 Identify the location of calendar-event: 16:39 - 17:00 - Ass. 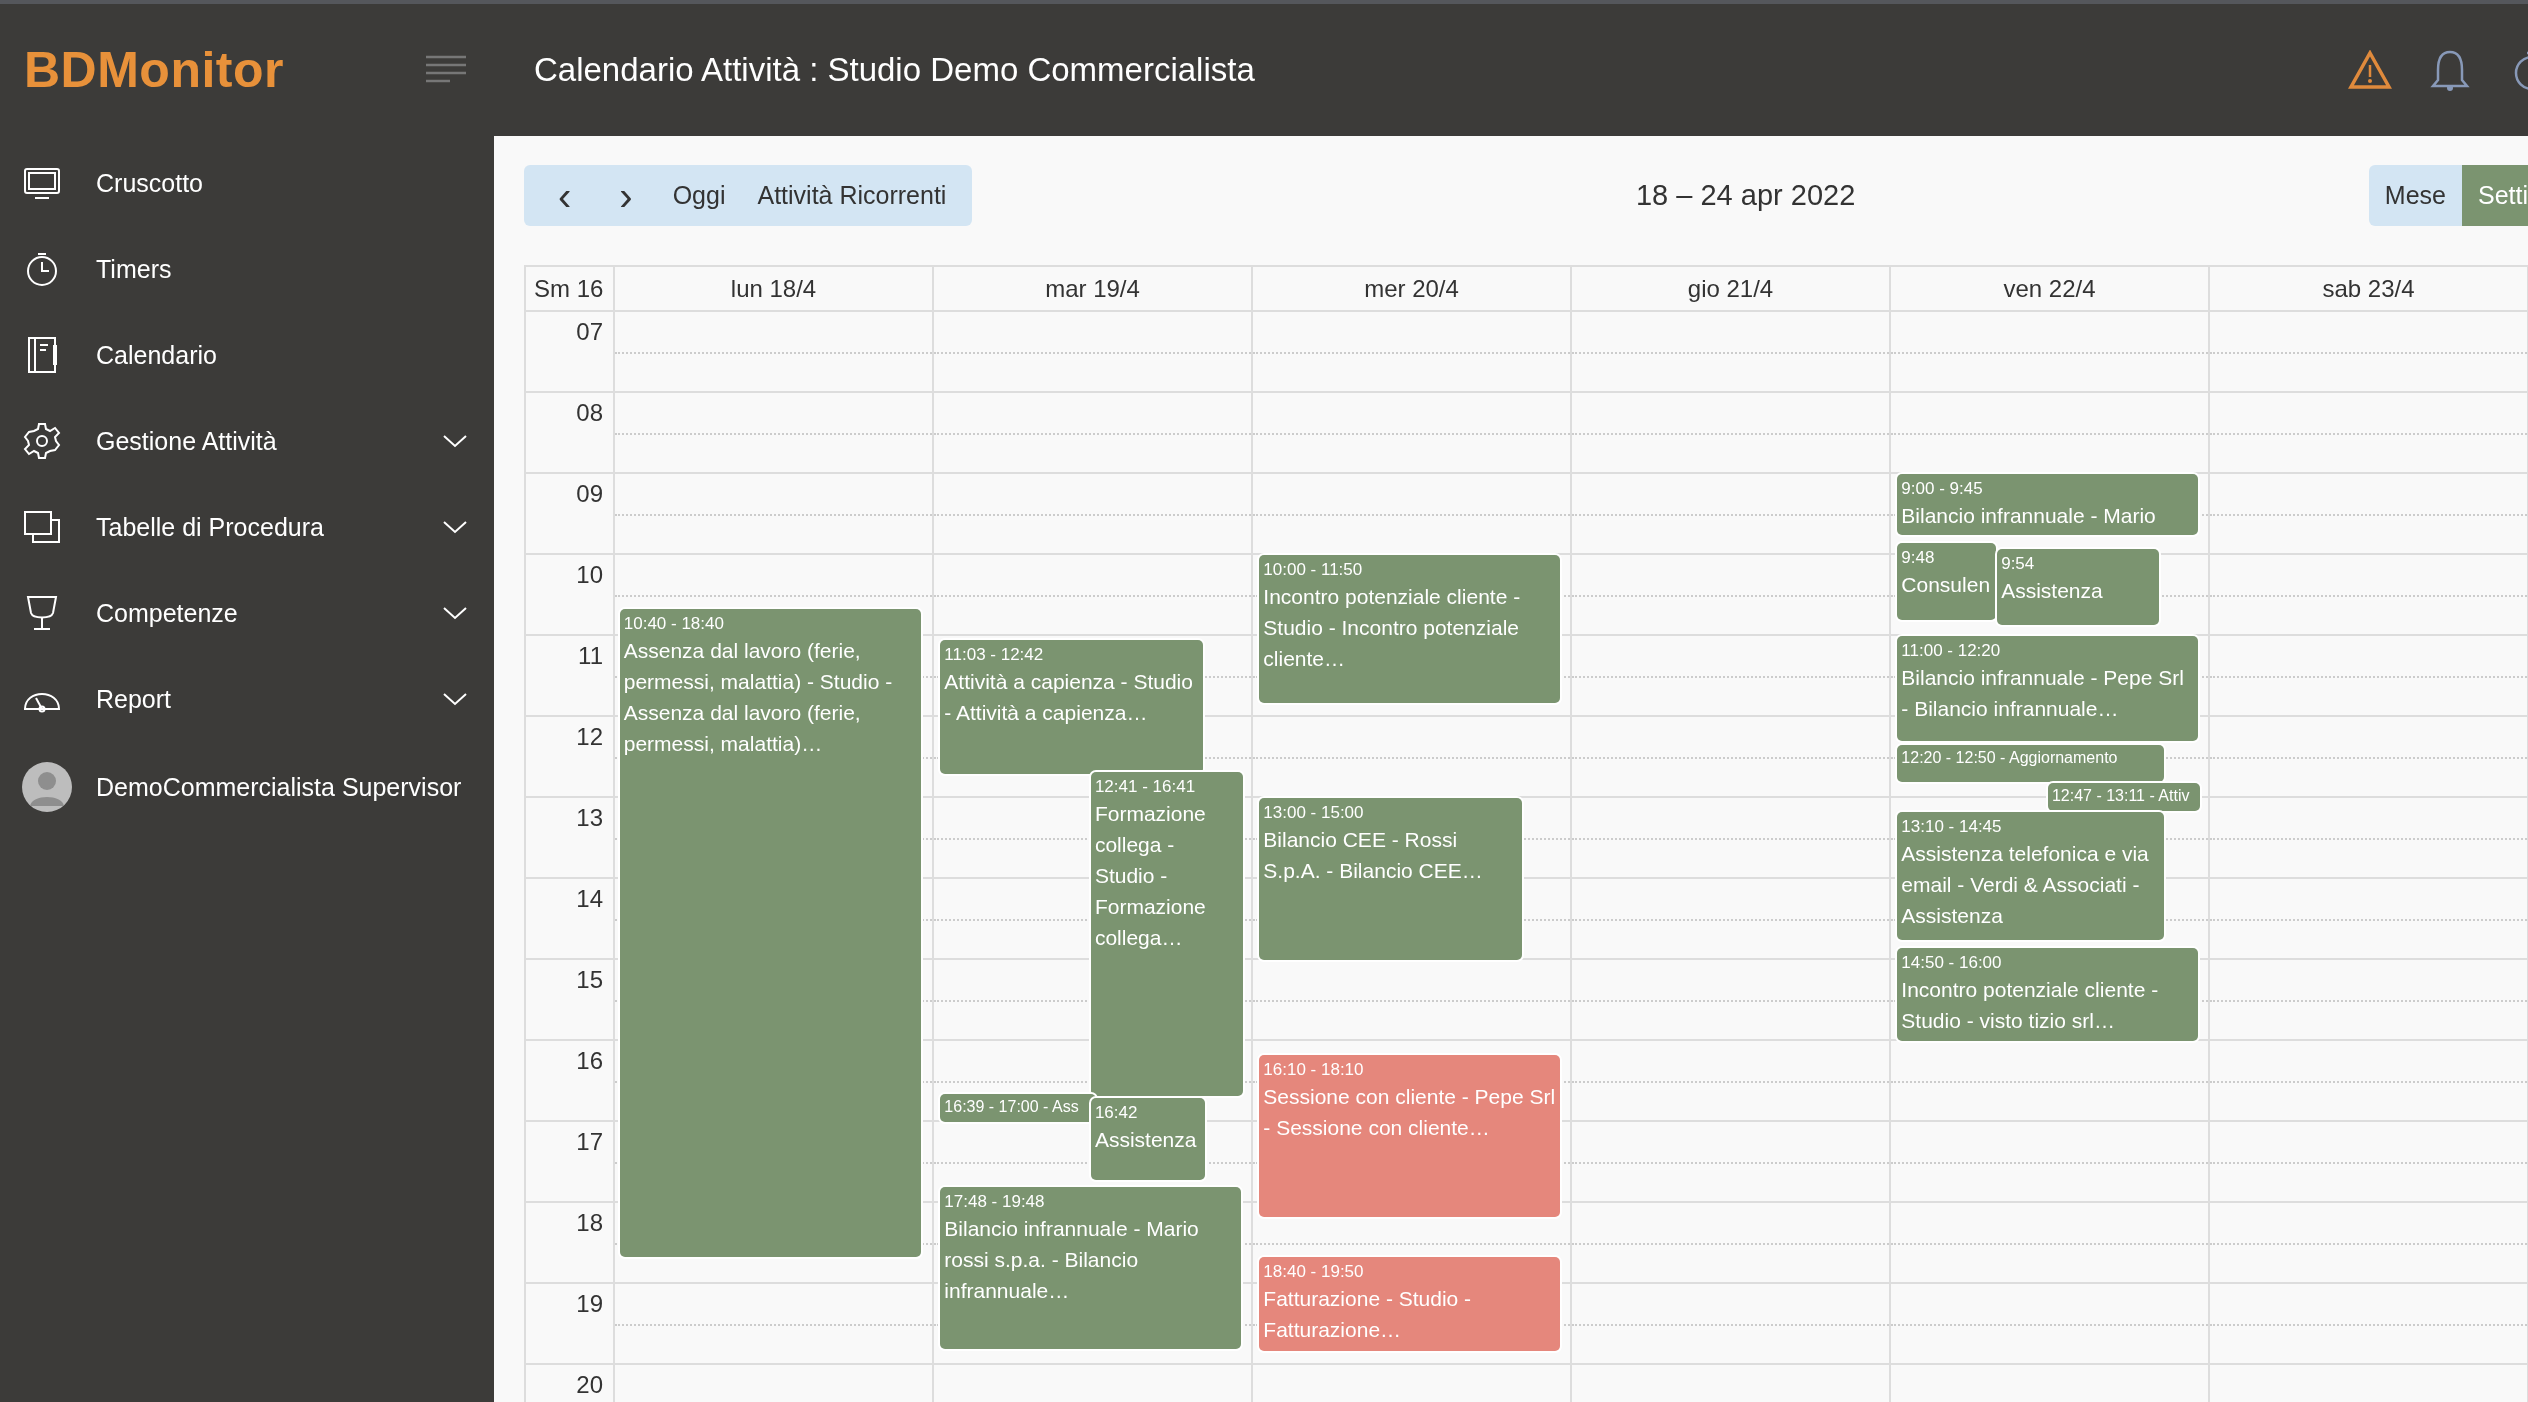
(1018, 1107).